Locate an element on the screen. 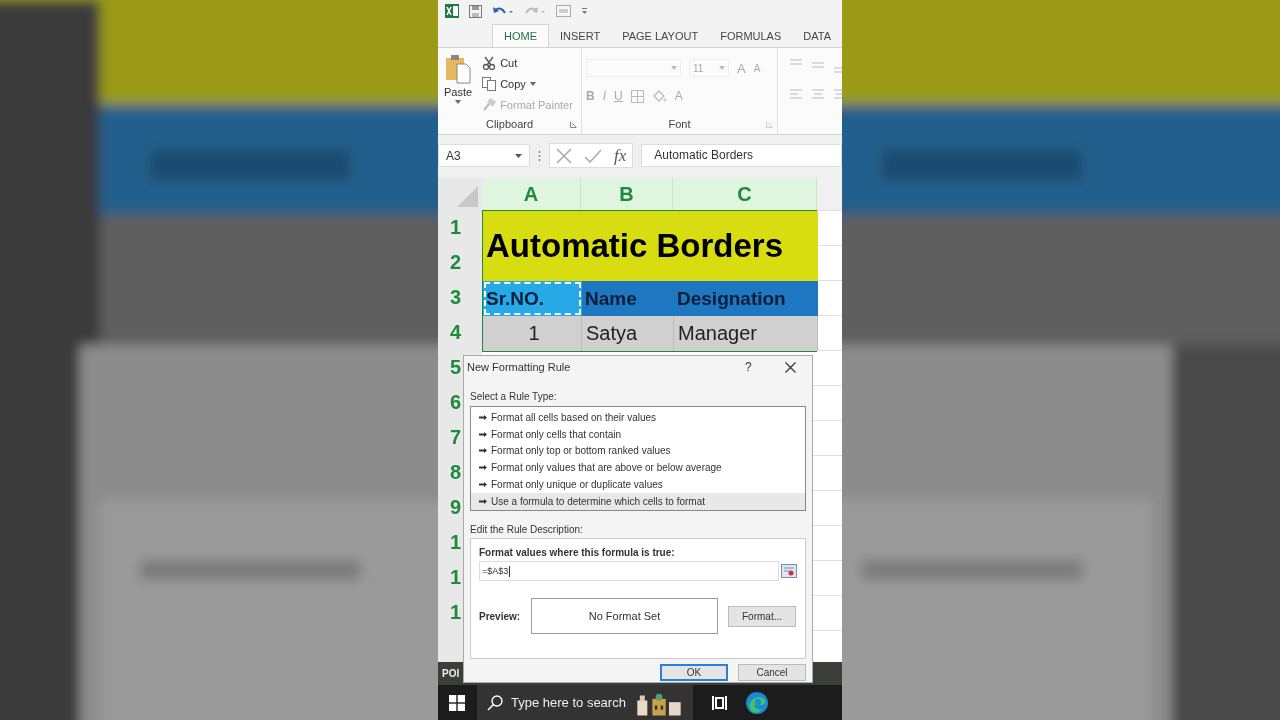 This screenshot has height=720, width=1280. group-label: Clipboard is located at coordinates (509, 124).